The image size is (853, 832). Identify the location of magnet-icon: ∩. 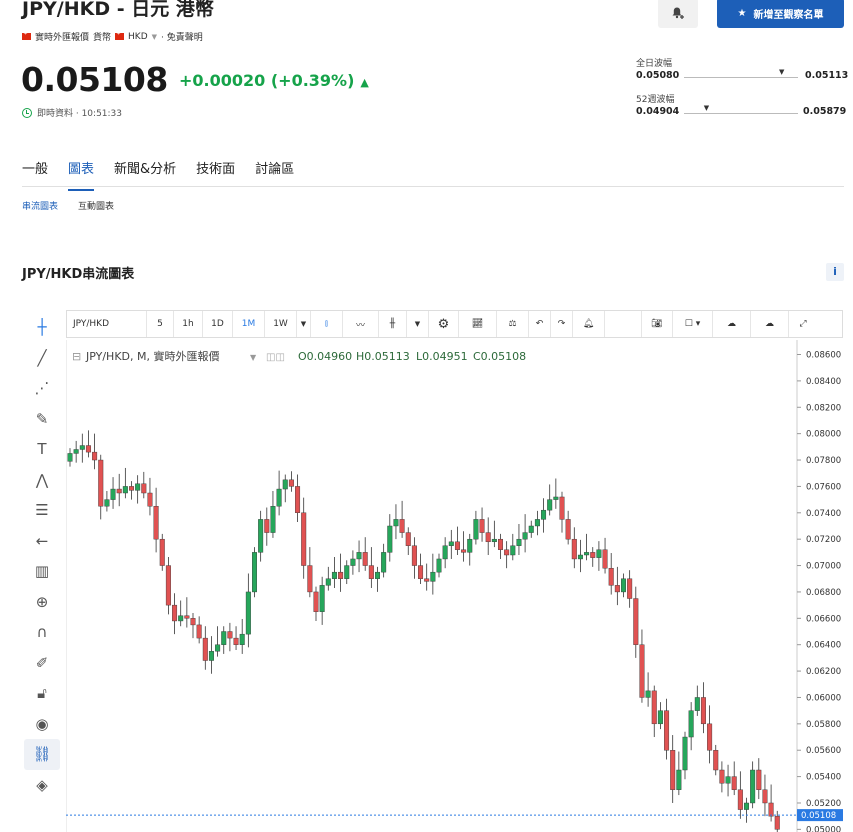
(42, 632).